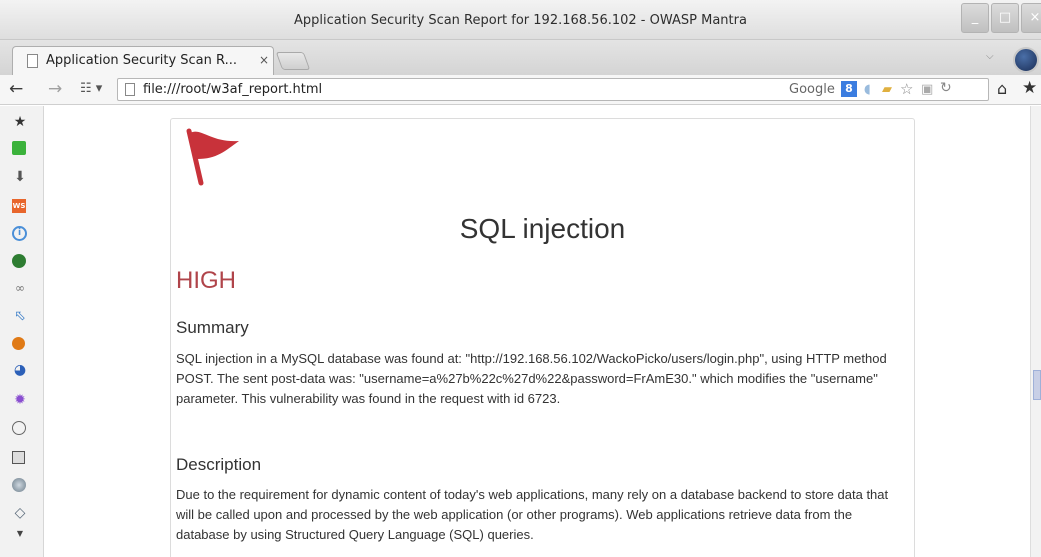 The height and width of the screenshot is (557, 1041). I want to click on bug-icon, so click(18, 343).